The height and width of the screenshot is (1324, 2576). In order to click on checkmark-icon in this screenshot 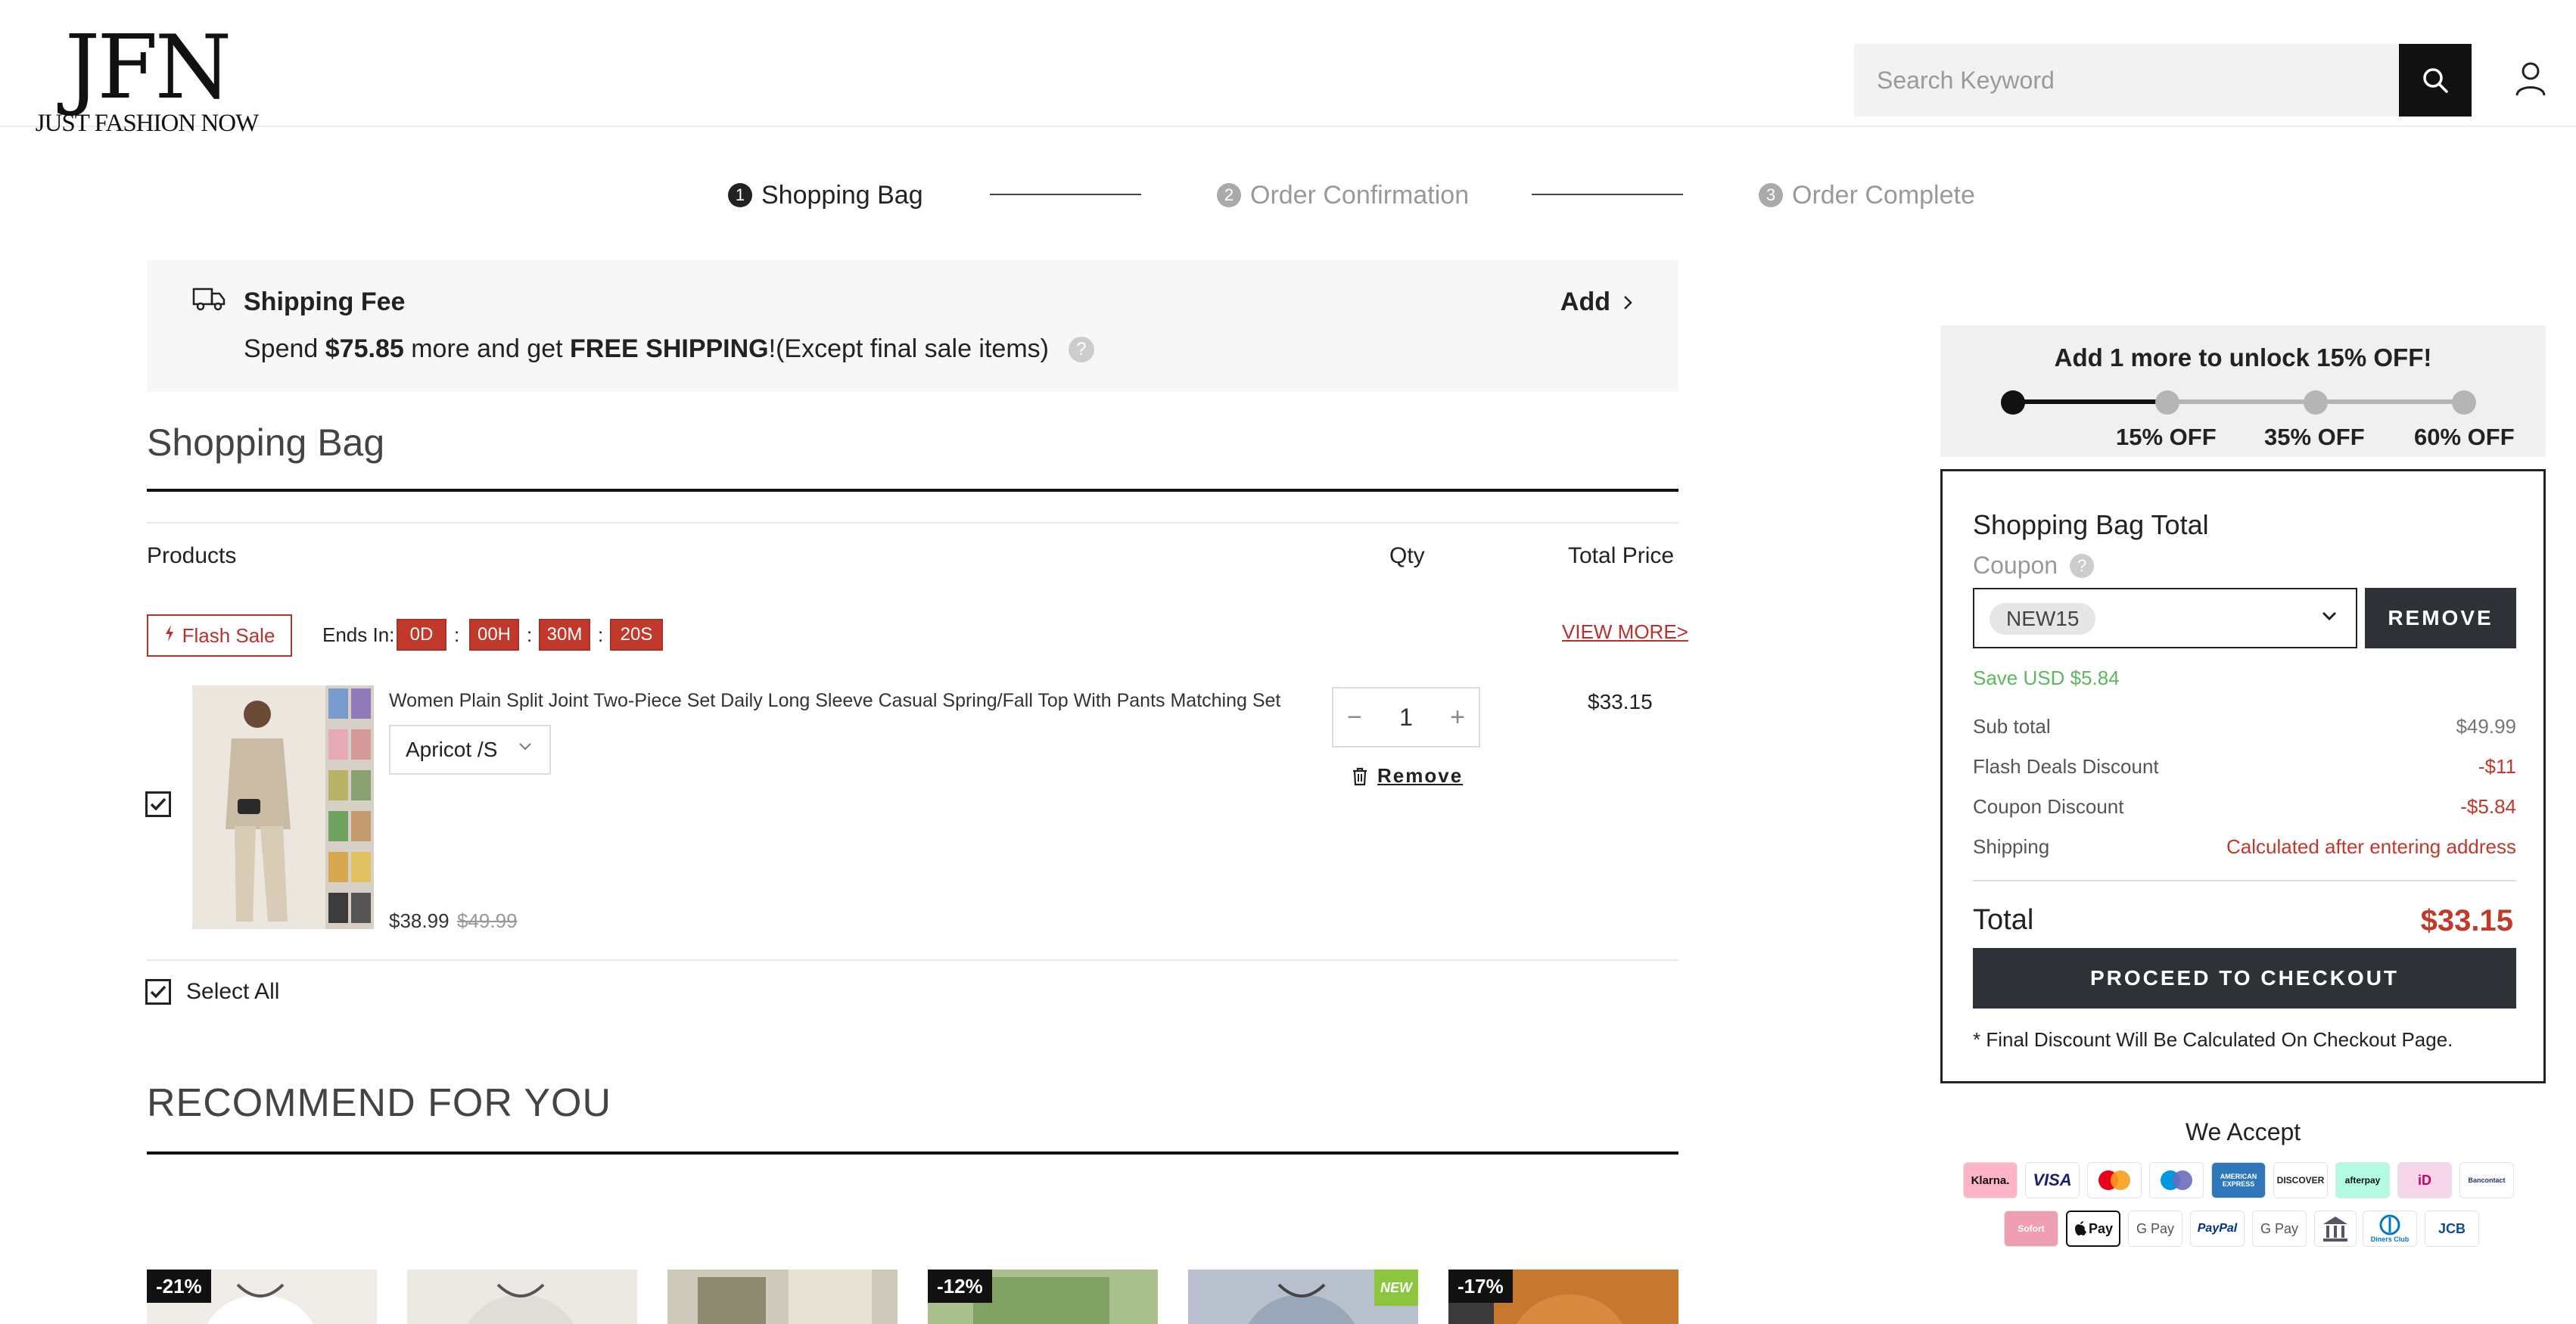, I will do `click(158, 804)`.